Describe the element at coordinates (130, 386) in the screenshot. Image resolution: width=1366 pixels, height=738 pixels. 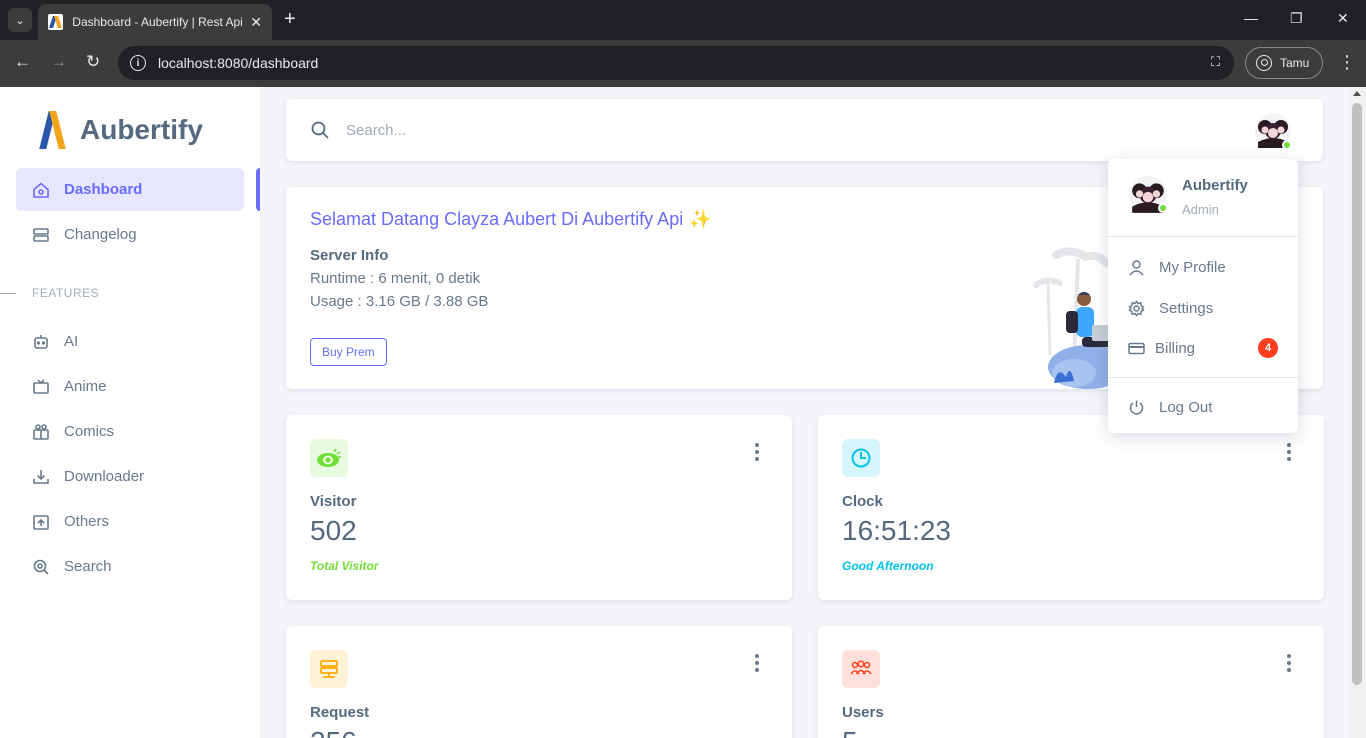
I see `sidebar-item-anime: Anime` at that location.